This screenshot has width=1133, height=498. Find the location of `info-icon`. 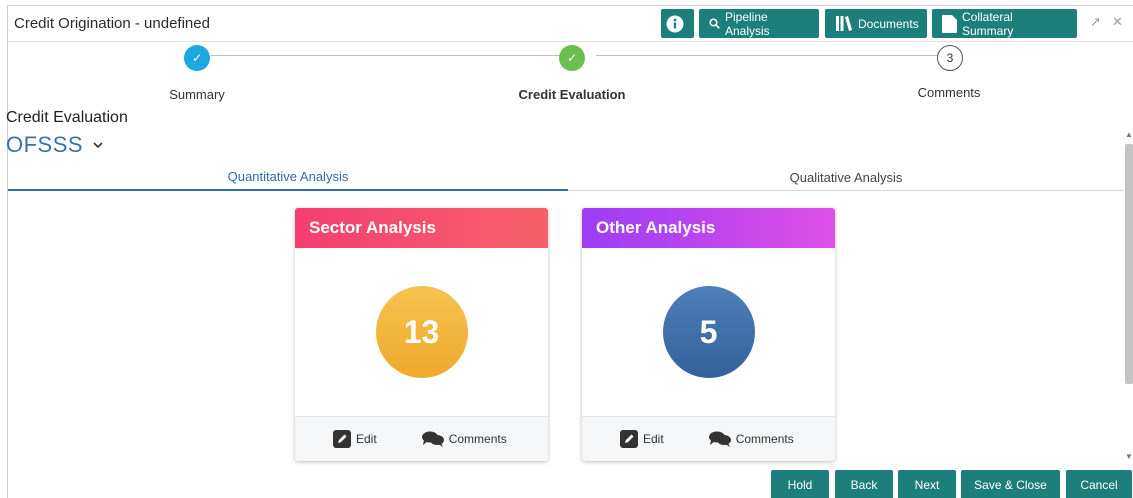

info-icon is located at coordinates (675, 24).